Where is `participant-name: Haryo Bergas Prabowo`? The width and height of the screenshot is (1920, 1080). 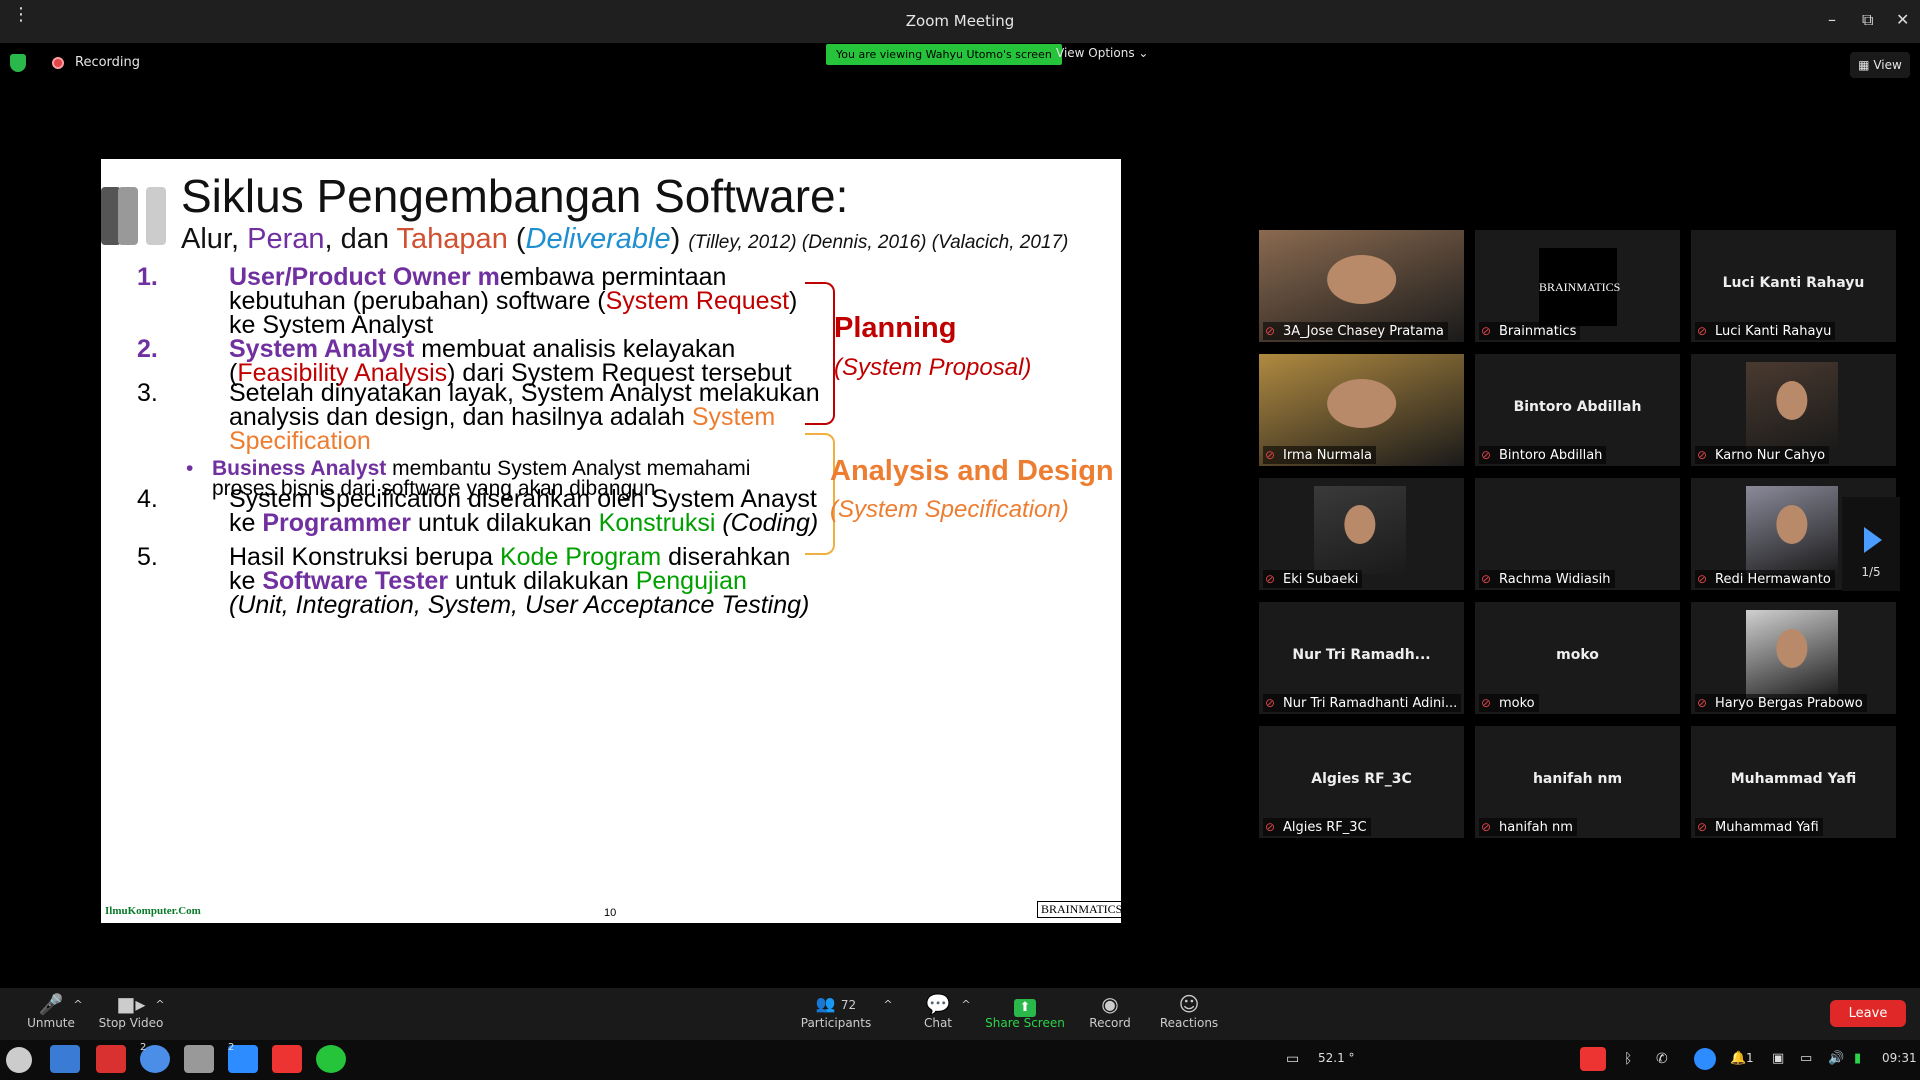 participant-name: Haryo Bergas Prabowo is located at coordinates (1789, 703).